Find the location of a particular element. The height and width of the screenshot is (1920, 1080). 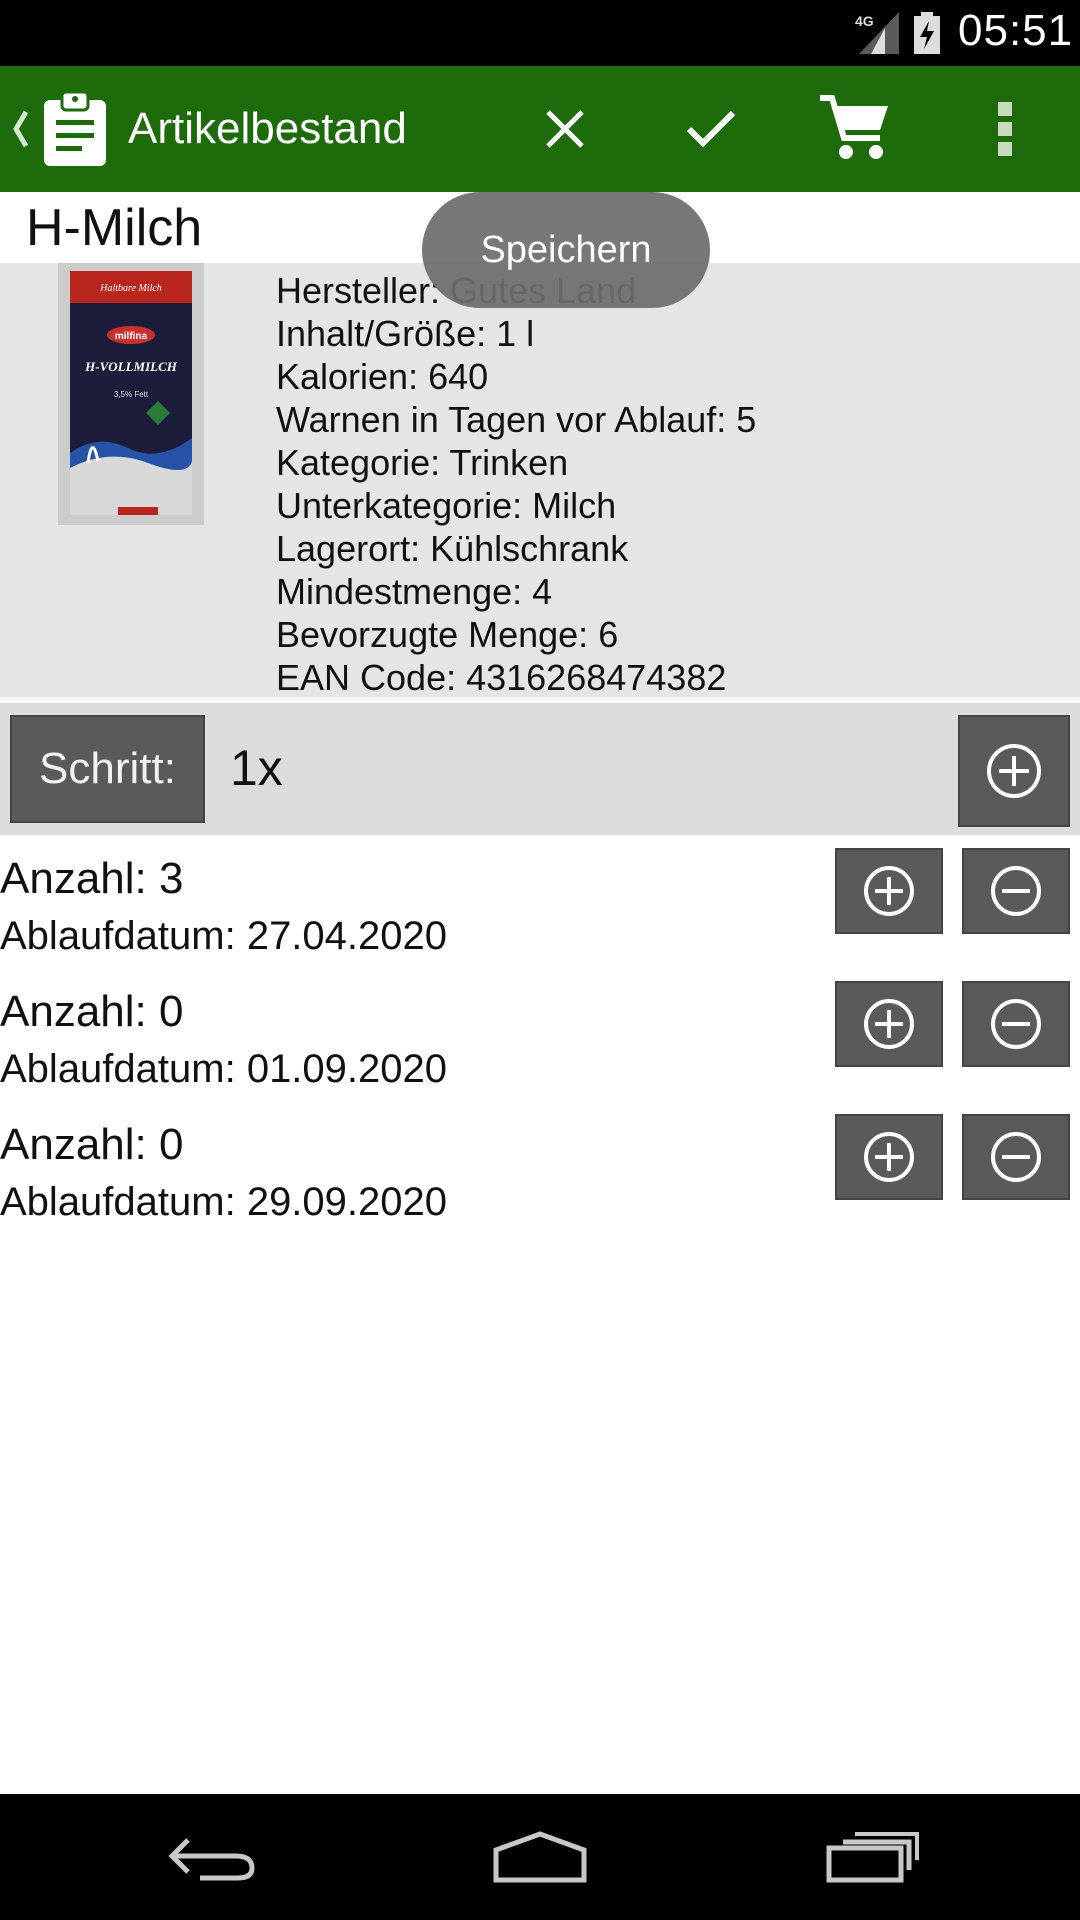

toast-message: Speichern is located at coordinates (566, 250).